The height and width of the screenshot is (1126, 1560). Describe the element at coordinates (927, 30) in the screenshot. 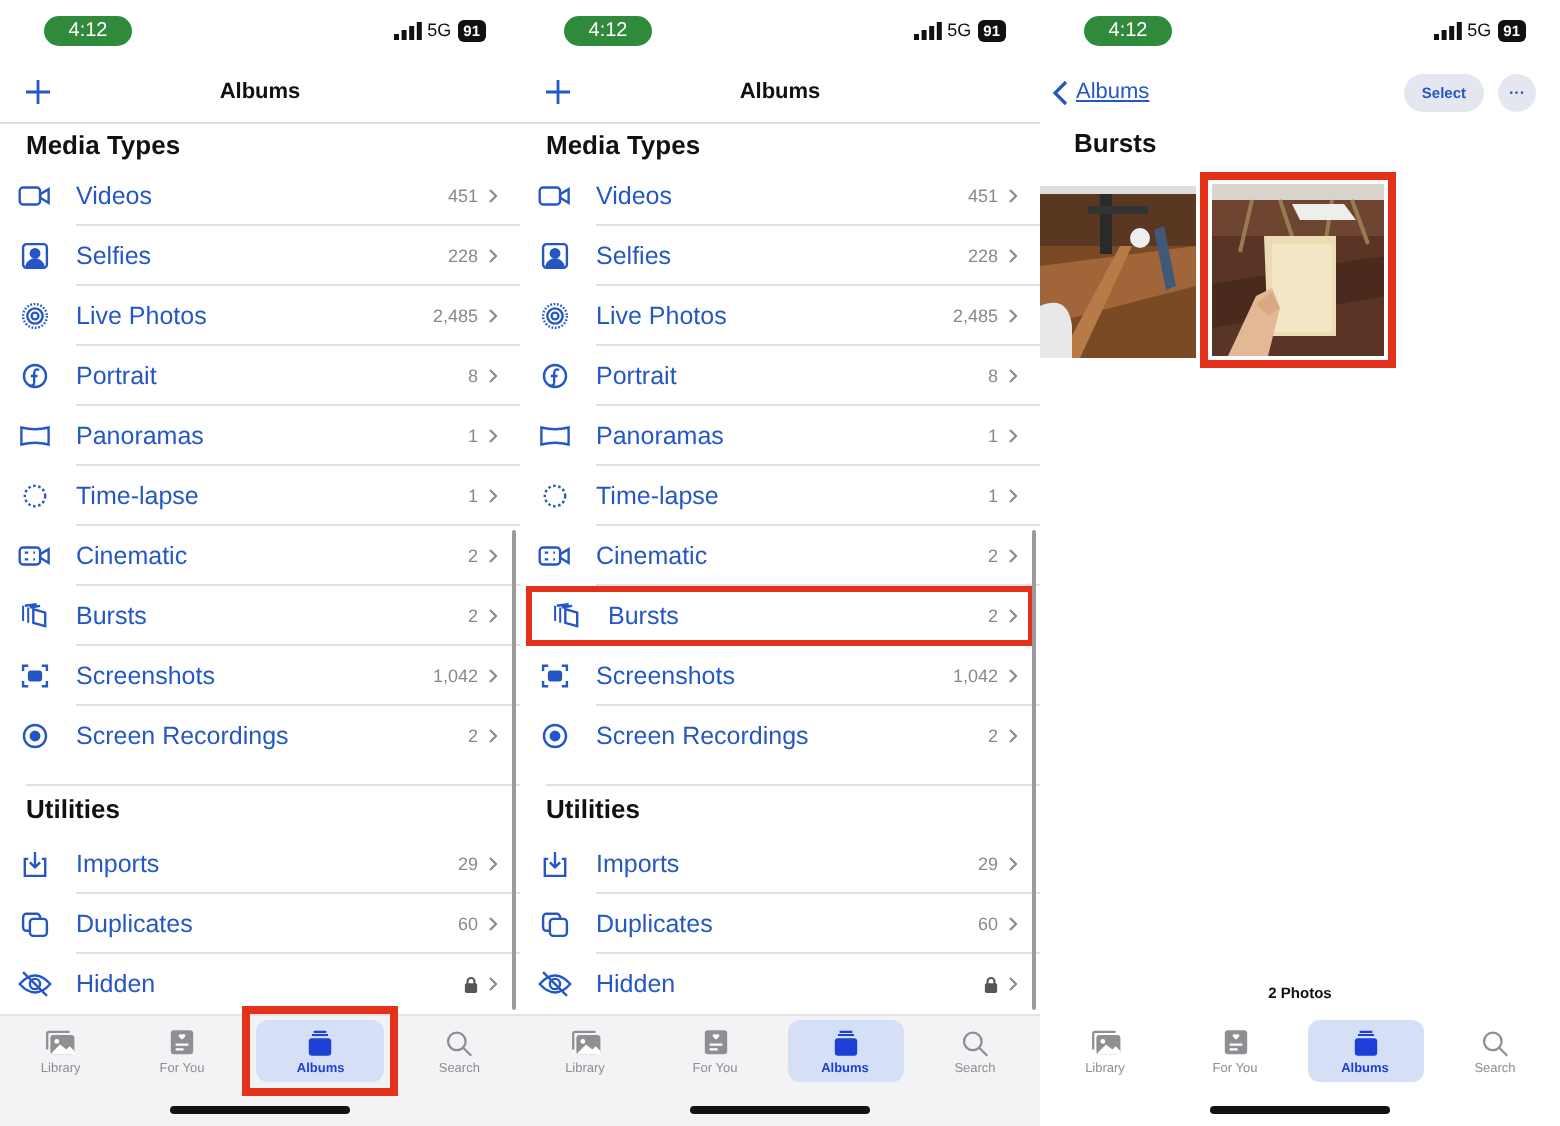

I see `signal-icon` at that location.